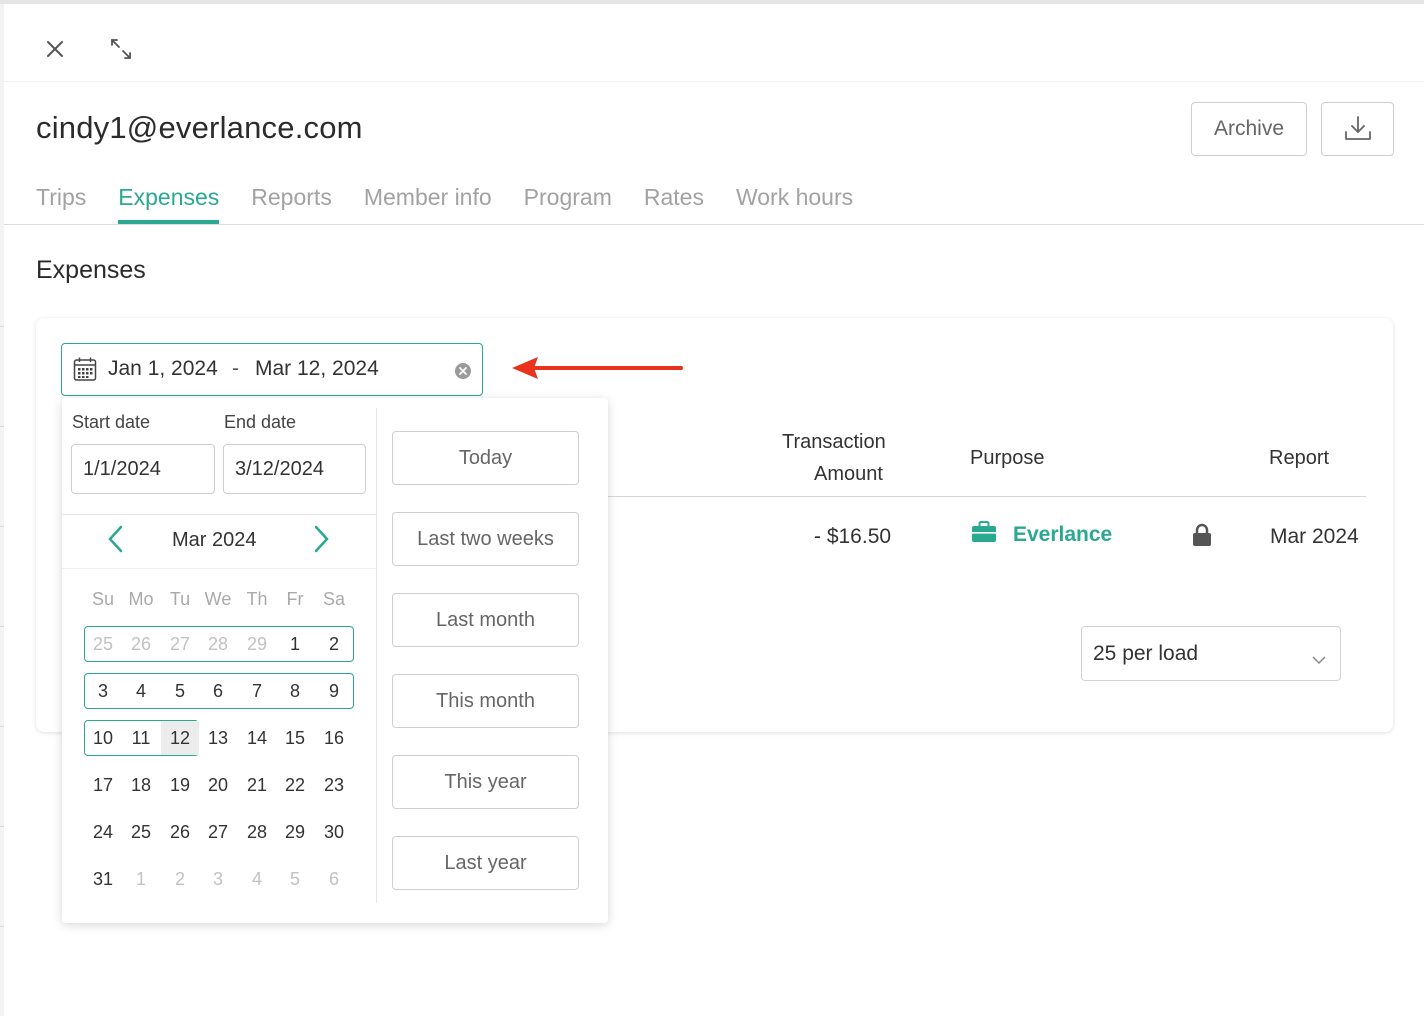 Image resolution: width=1424 pixels, height=1016 pixels. I want to click on transaction-amount: - $16.50, so click(853, 536).